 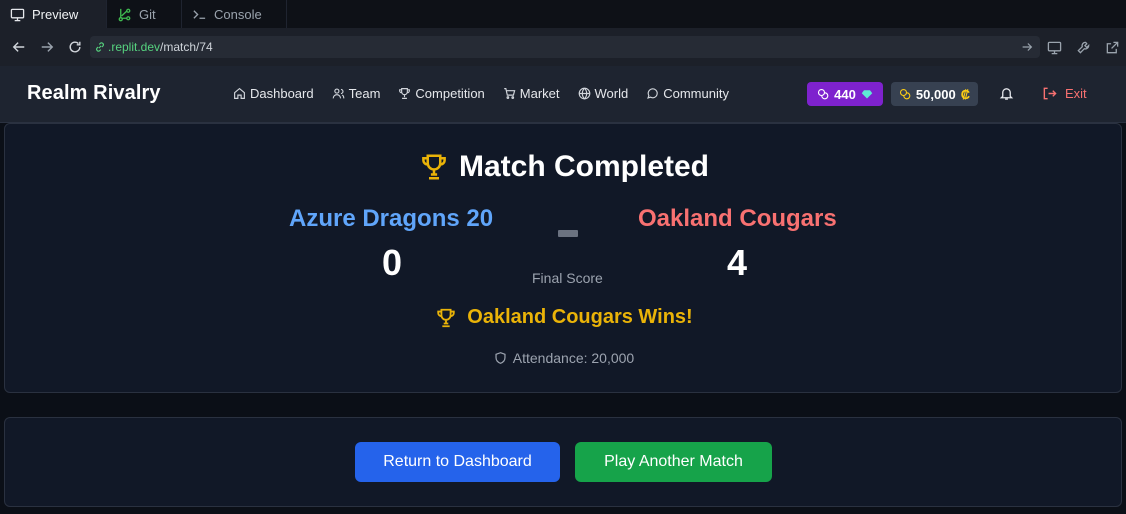 What do you see at coordinates (457, 462) in the screenshot?
I see `return-to-dashboard-button: Return to Dashboard` at bounding box center [457, 462].